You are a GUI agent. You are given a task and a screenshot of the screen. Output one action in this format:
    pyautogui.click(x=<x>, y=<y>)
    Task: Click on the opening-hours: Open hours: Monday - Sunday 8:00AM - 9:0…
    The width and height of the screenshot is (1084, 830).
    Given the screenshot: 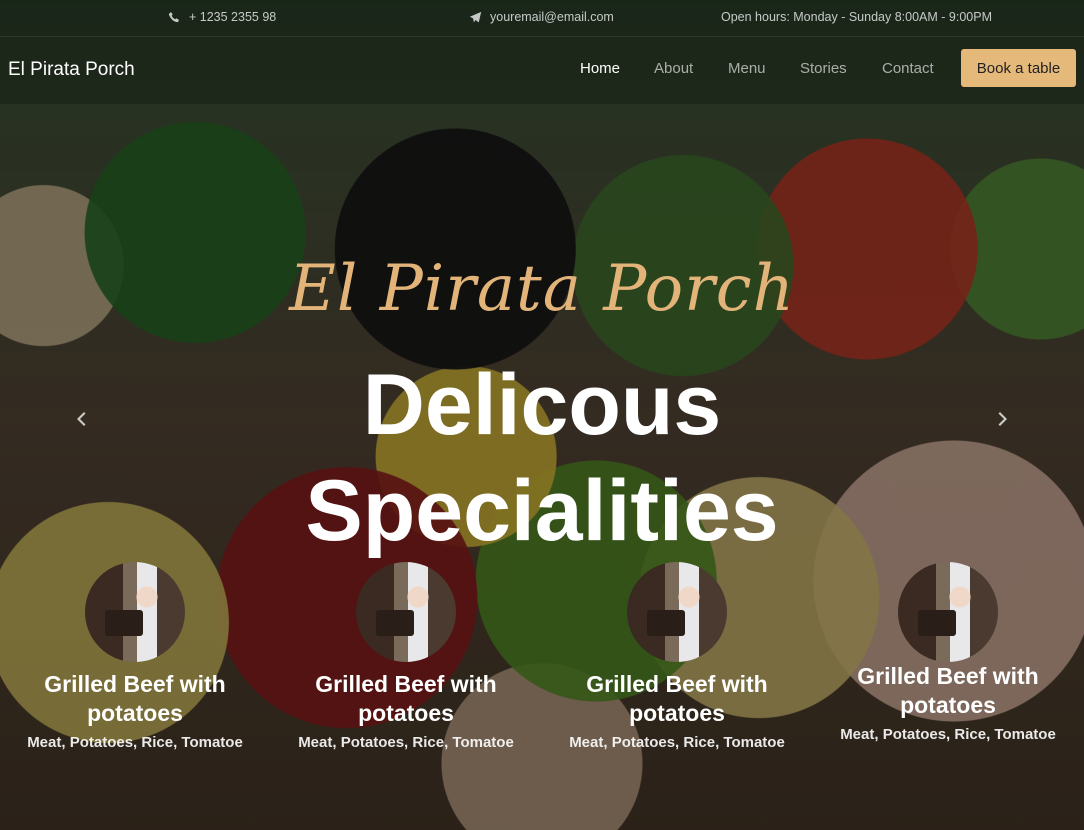 What is the action you would take?
    pyautogui.click(x=856, y=17)
    